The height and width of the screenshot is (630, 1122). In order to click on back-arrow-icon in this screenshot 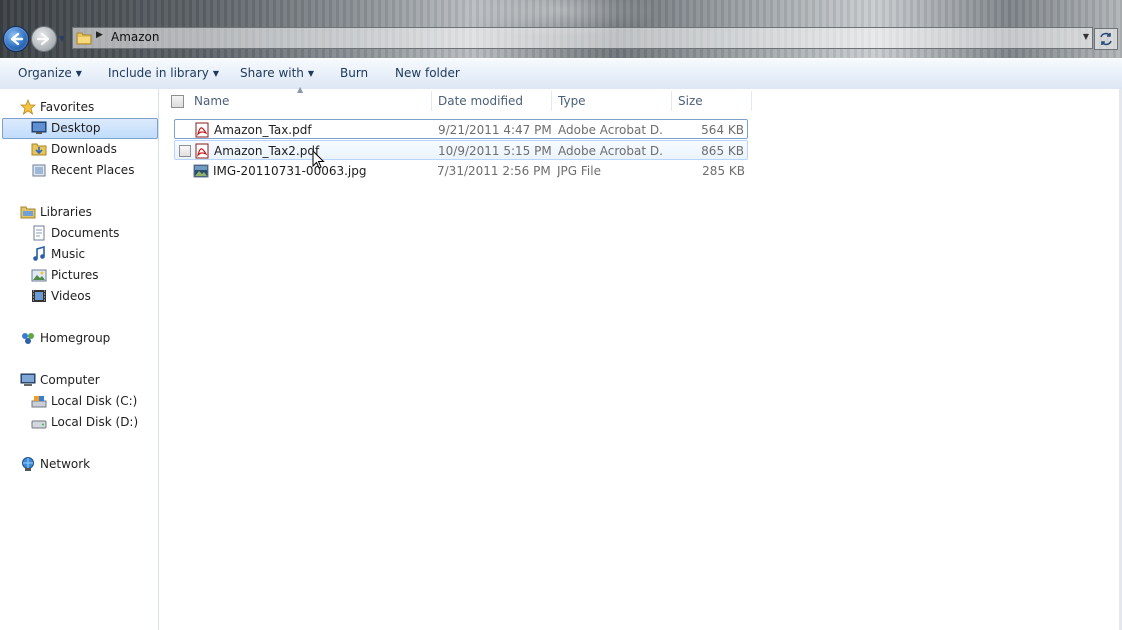, I will do `click(17, 39)`.